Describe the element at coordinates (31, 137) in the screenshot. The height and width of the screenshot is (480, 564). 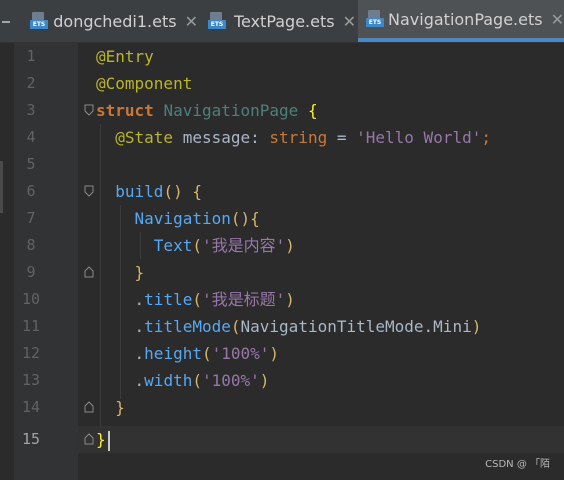
I see `line-number: 4` at that location.